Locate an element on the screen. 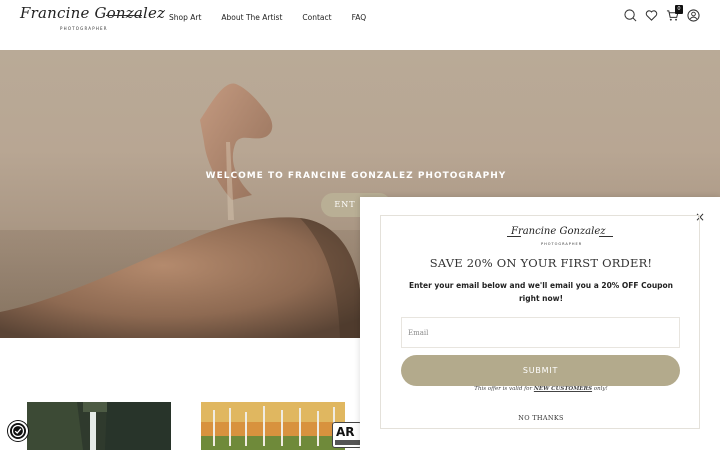 This screenshot has height=450, width=720. offer-note-prefix: This offer is valid for is located at coordinates (504, 389).